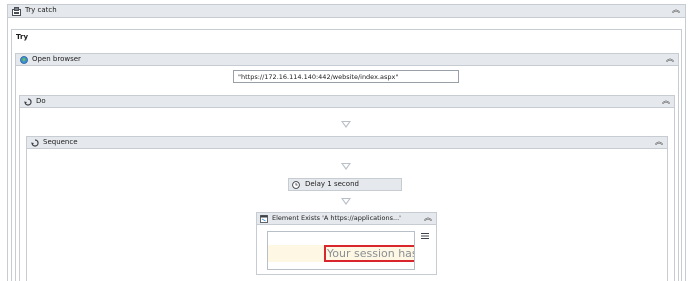 This screenshot has height=281, width=690. What do you see at coordinates (264, 219) in the screenshot?
I see `window-icon` at bounding box center [264, 219].